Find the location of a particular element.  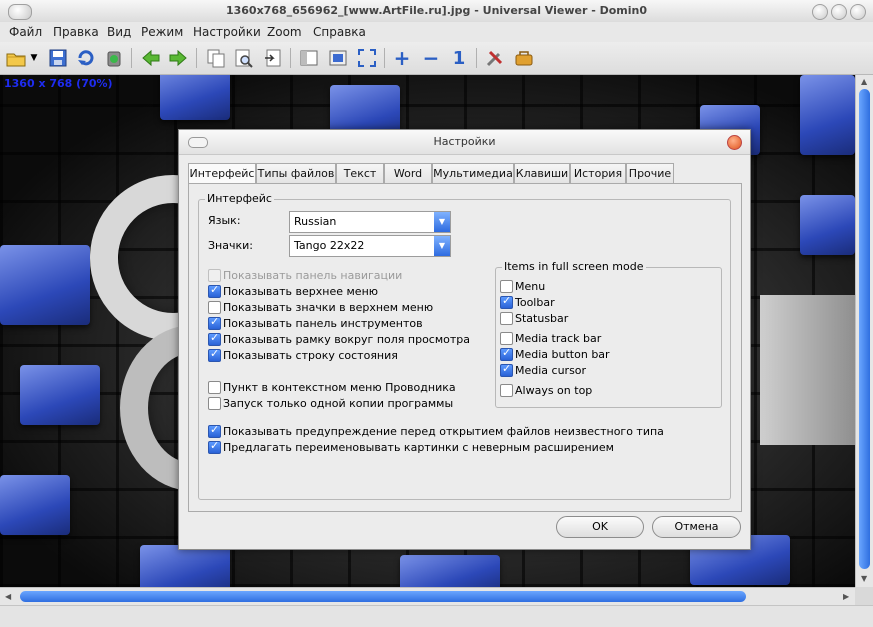

checkbox-label: Показывать строку состояния is located at coordinates (310, 355).